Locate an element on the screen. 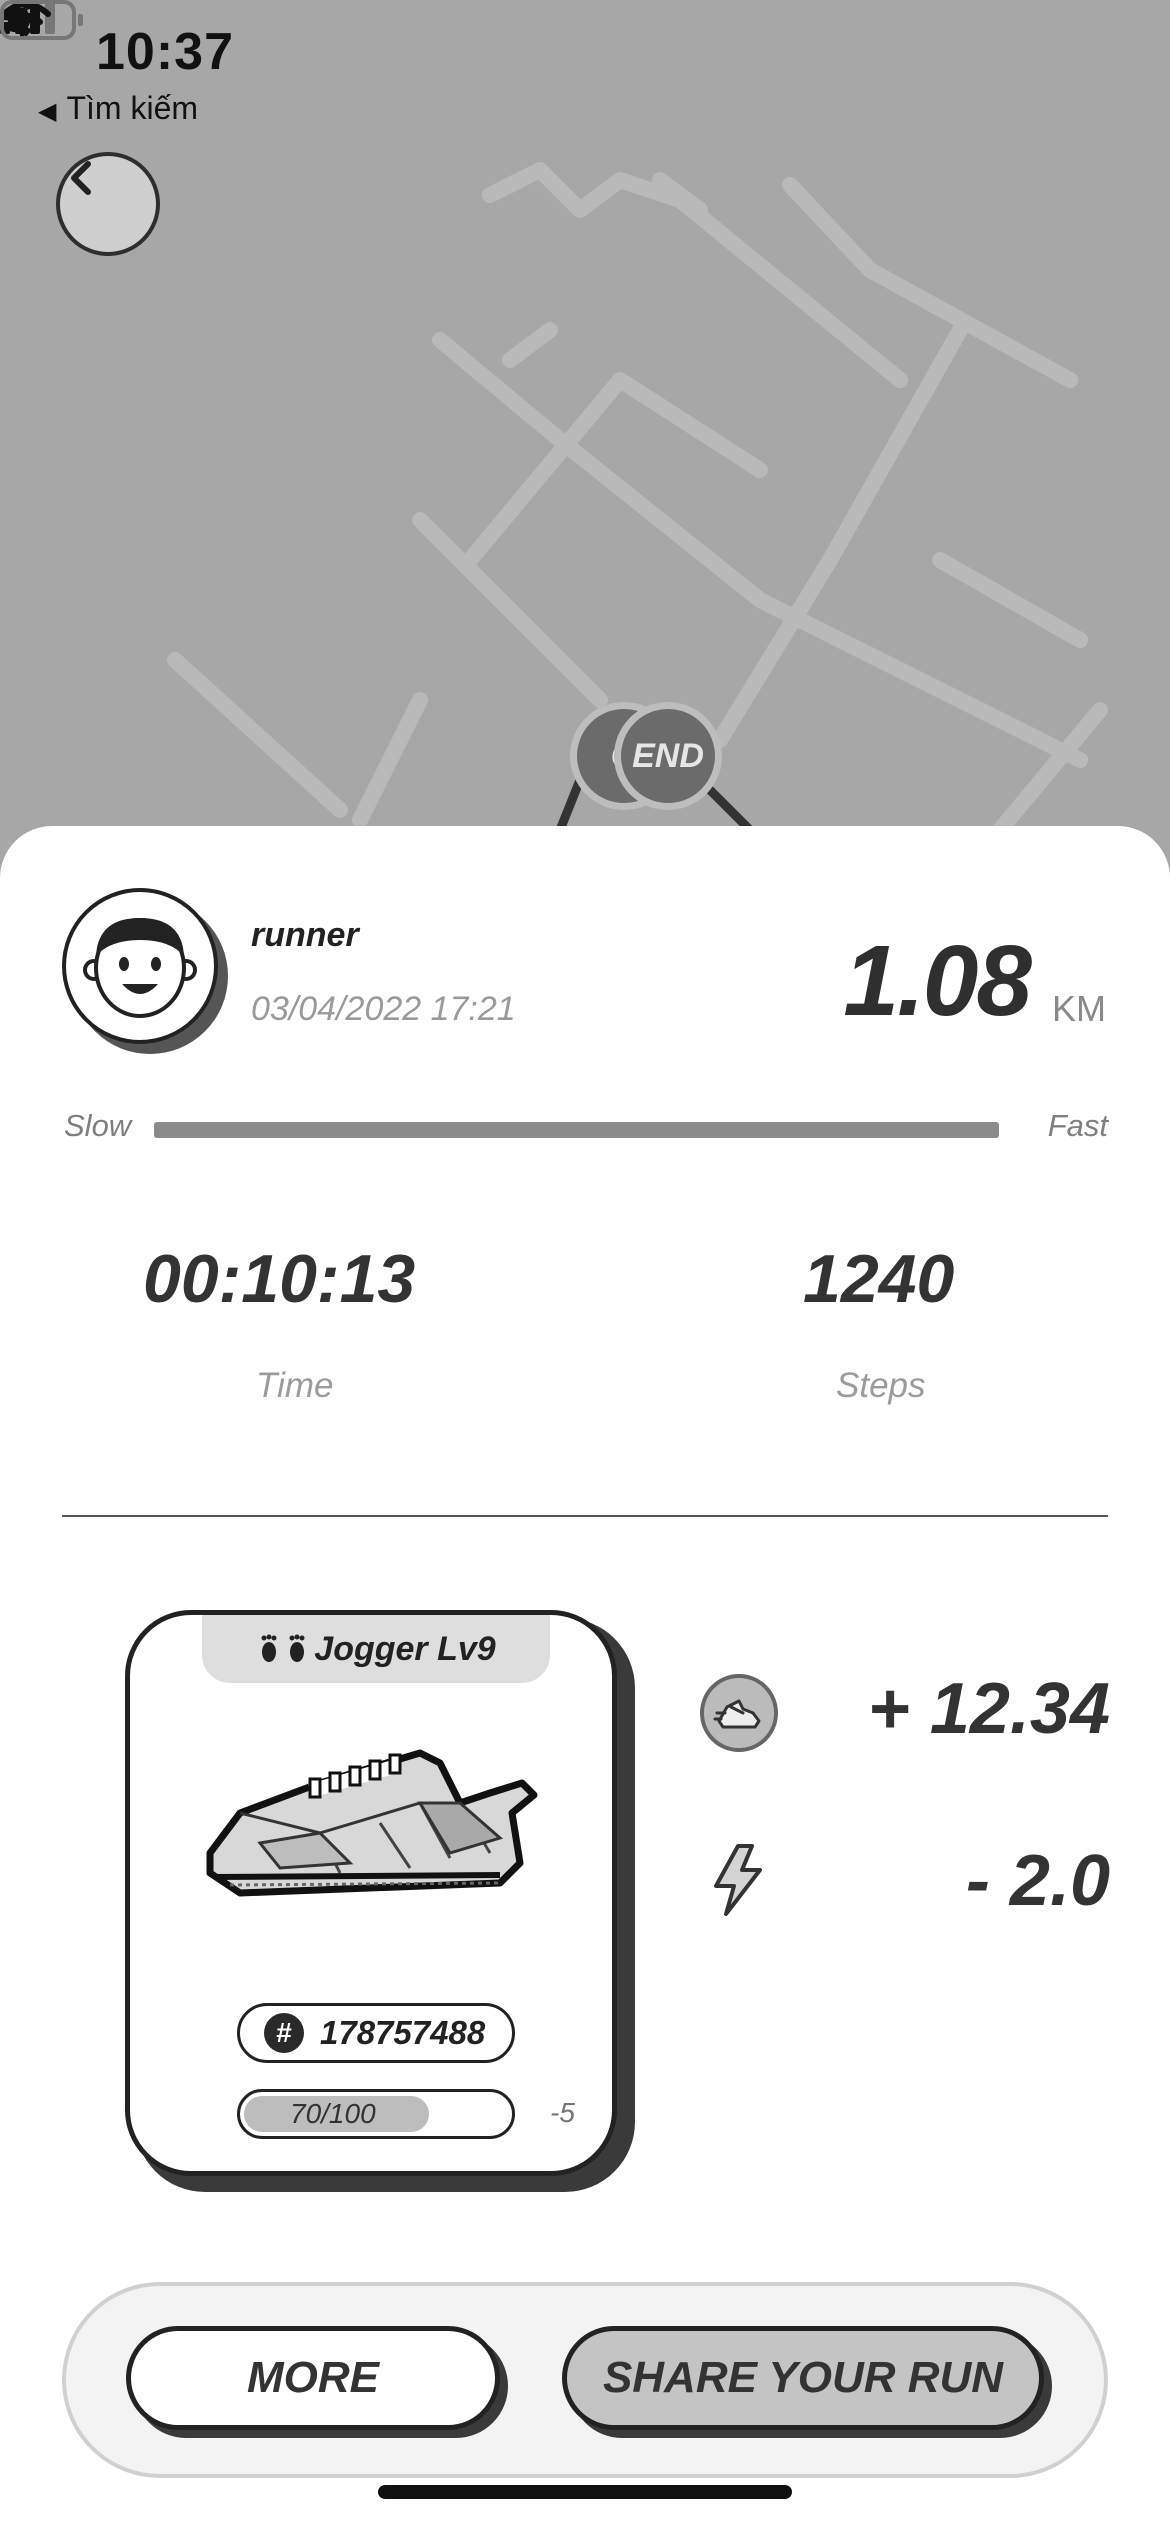  sneaker-class-tag: Jogger Lv9 is located at coordinates (376, 1649).